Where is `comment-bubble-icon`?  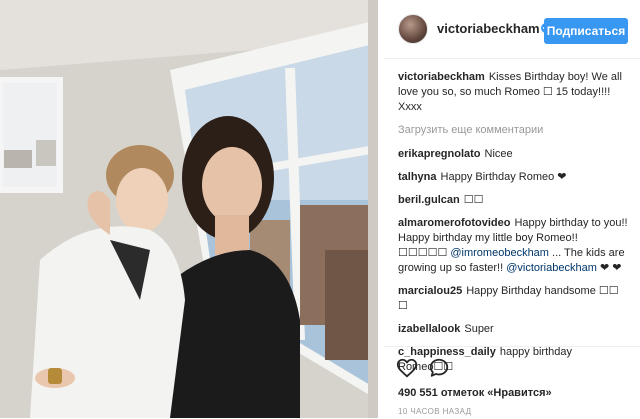
comment-bubble-icon is located at coordinates (439, 368).